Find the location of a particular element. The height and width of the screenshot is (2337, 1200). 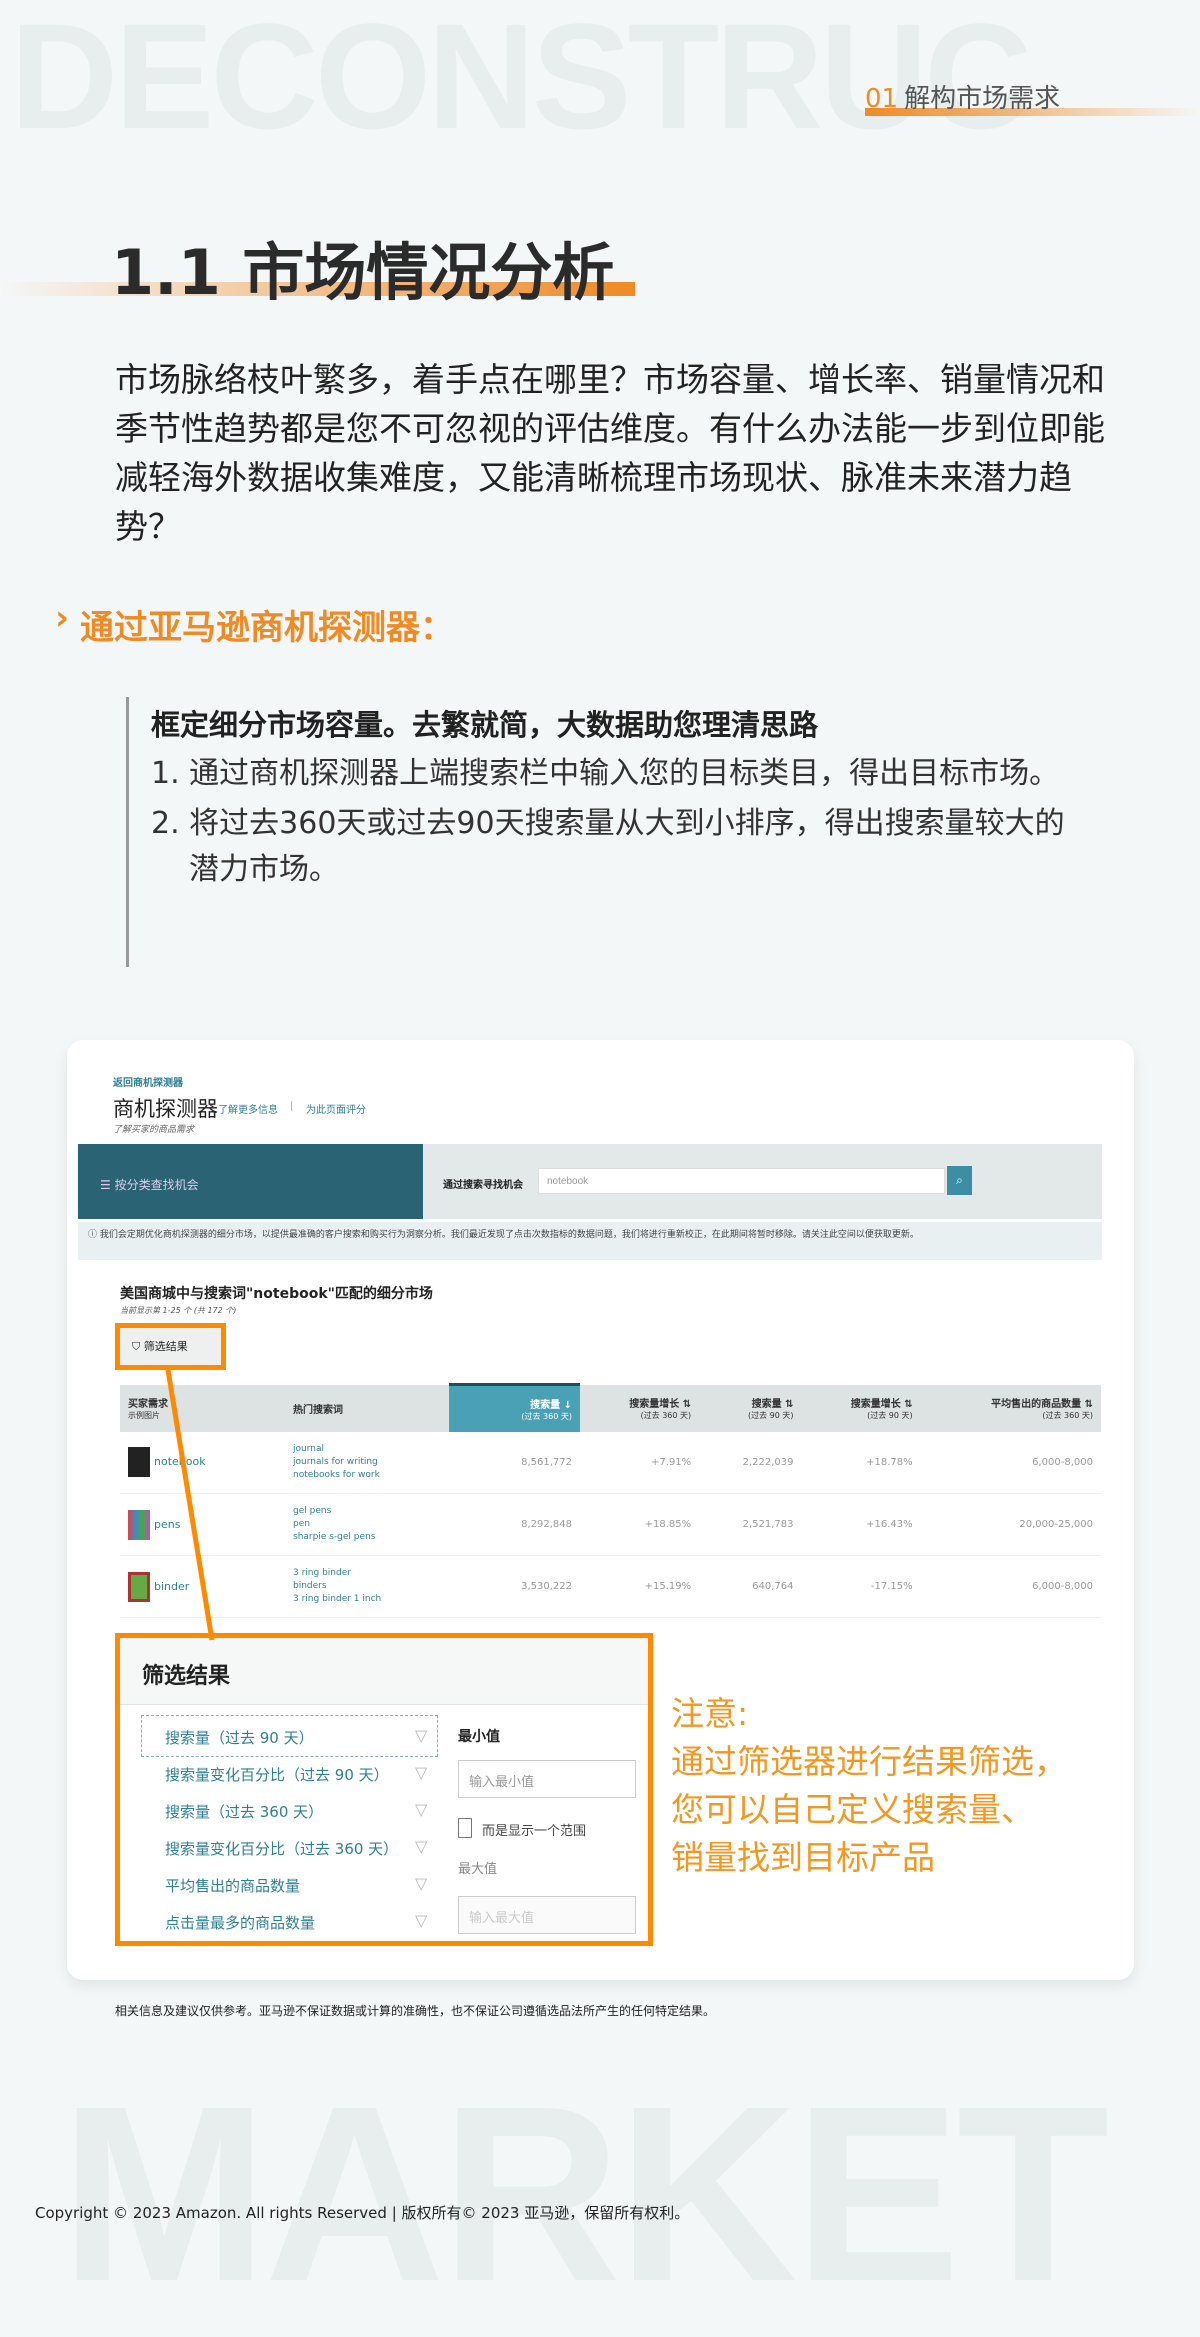

note-line: 通过筛选器进行结果筛选， is located at coordinates (869, 1761).